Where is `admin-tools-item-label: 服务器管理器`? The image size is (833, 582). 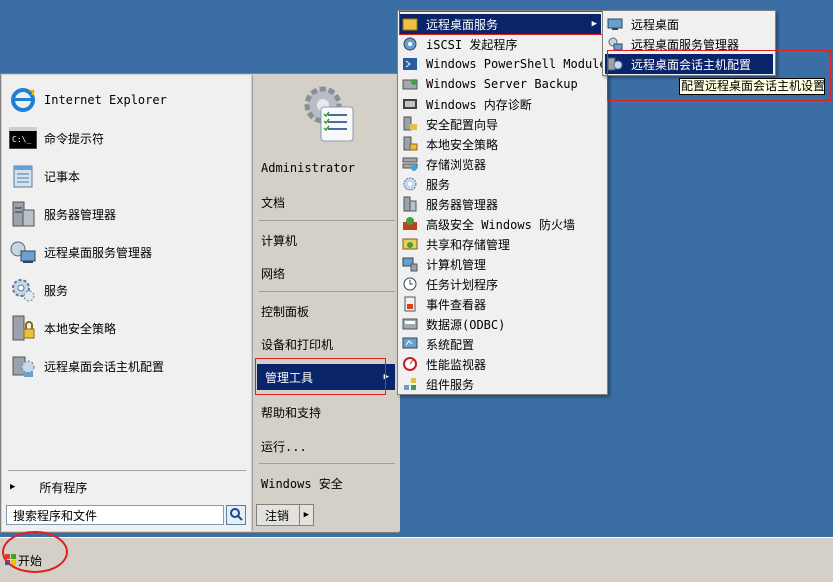
admin-tools-item-label: 服务器管理器 is located at coordinates (462, 204).